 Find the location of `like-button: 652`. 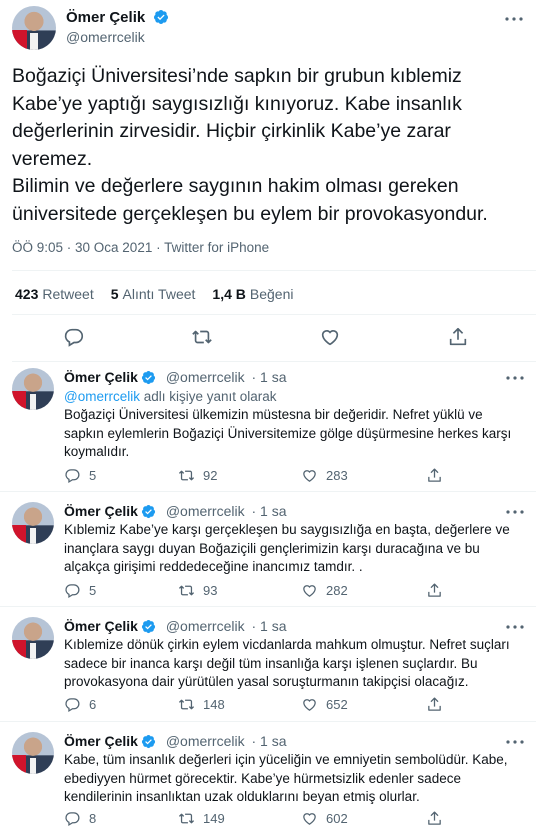

like-button: 652 is located at coordinates (324, 704).